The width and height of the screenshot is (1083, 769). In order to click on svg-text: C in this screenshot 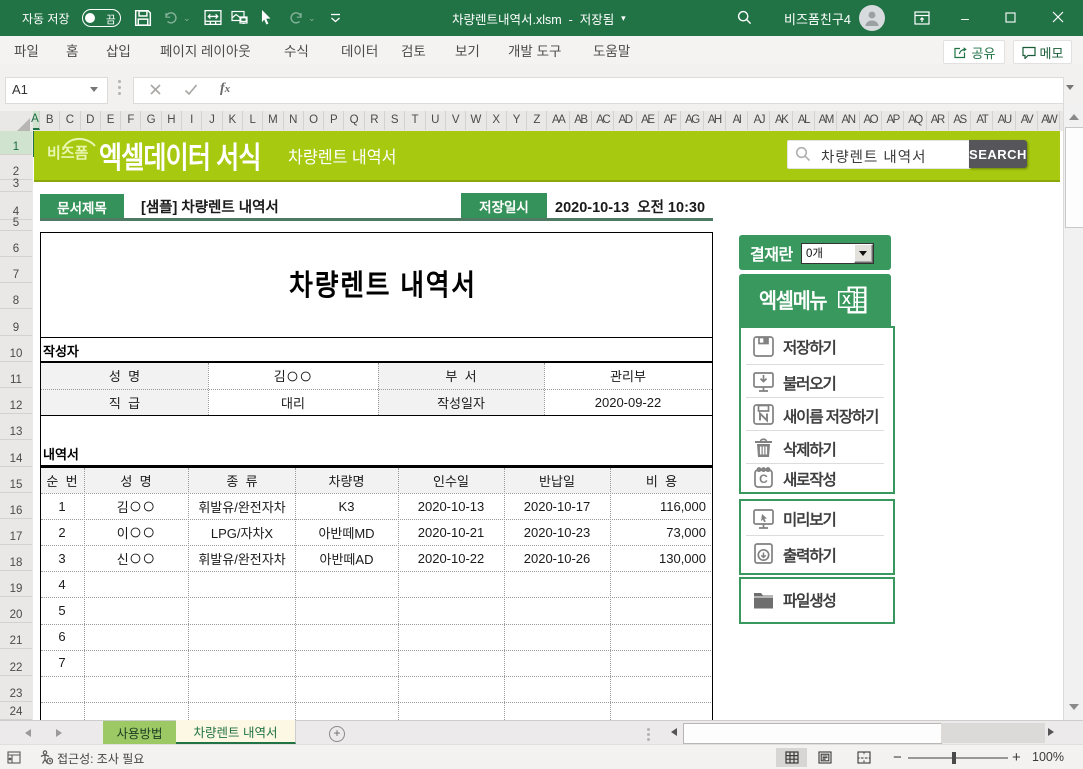, I will do `click(763, 479)`.